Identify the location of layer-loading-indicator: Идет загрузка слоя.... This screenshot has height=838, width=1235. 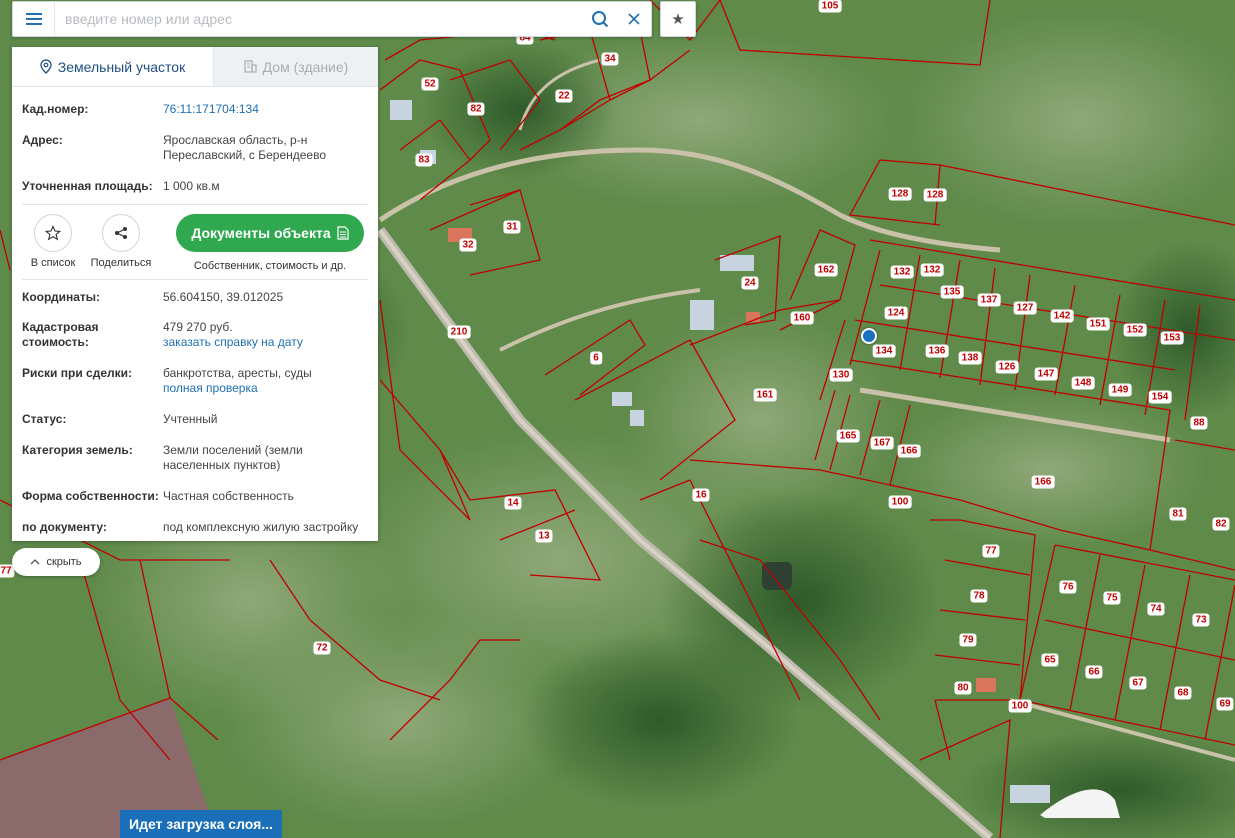
(201, 824).